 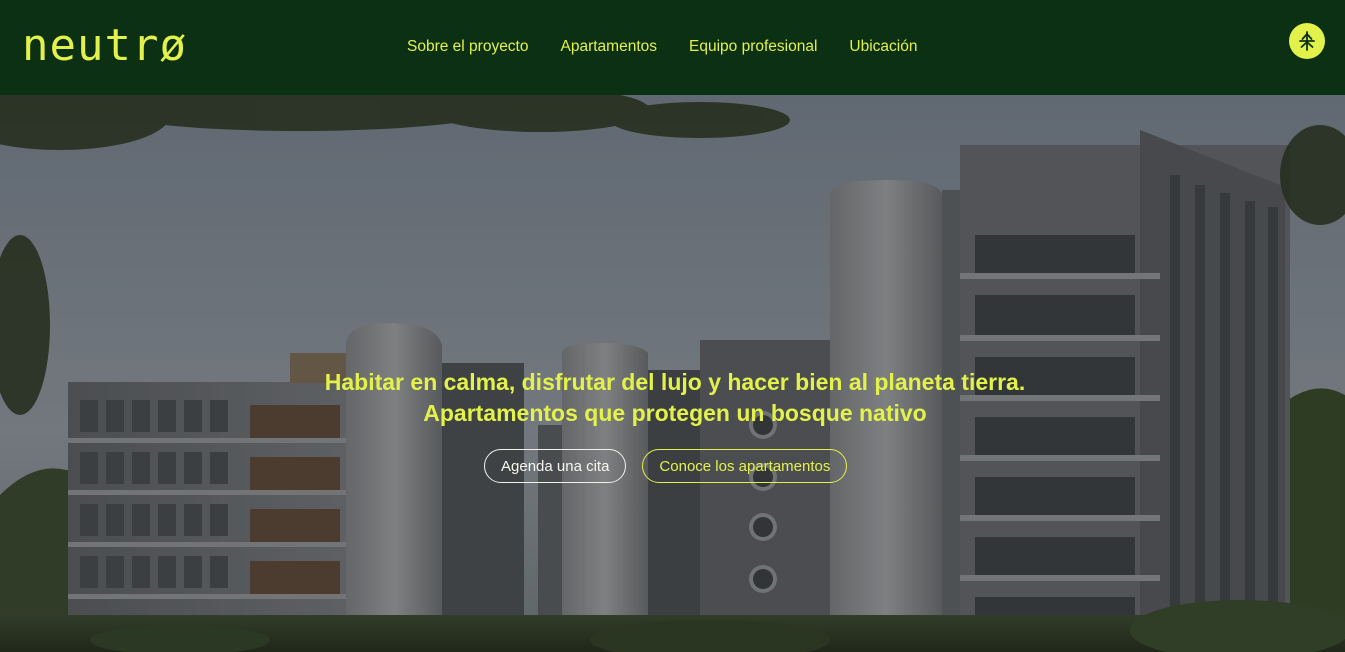 I want to click on schedule-appointment-button: Agenda una cita, so click(x=555, y=466).